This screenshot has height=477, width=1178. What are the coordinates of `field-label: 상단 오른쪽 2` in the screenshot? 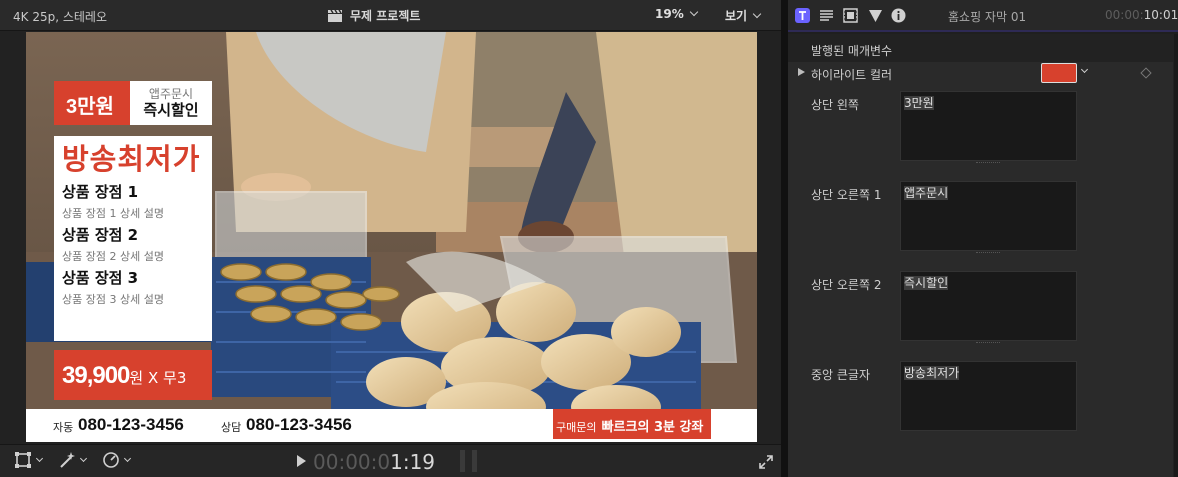 It's located at (846, 285).